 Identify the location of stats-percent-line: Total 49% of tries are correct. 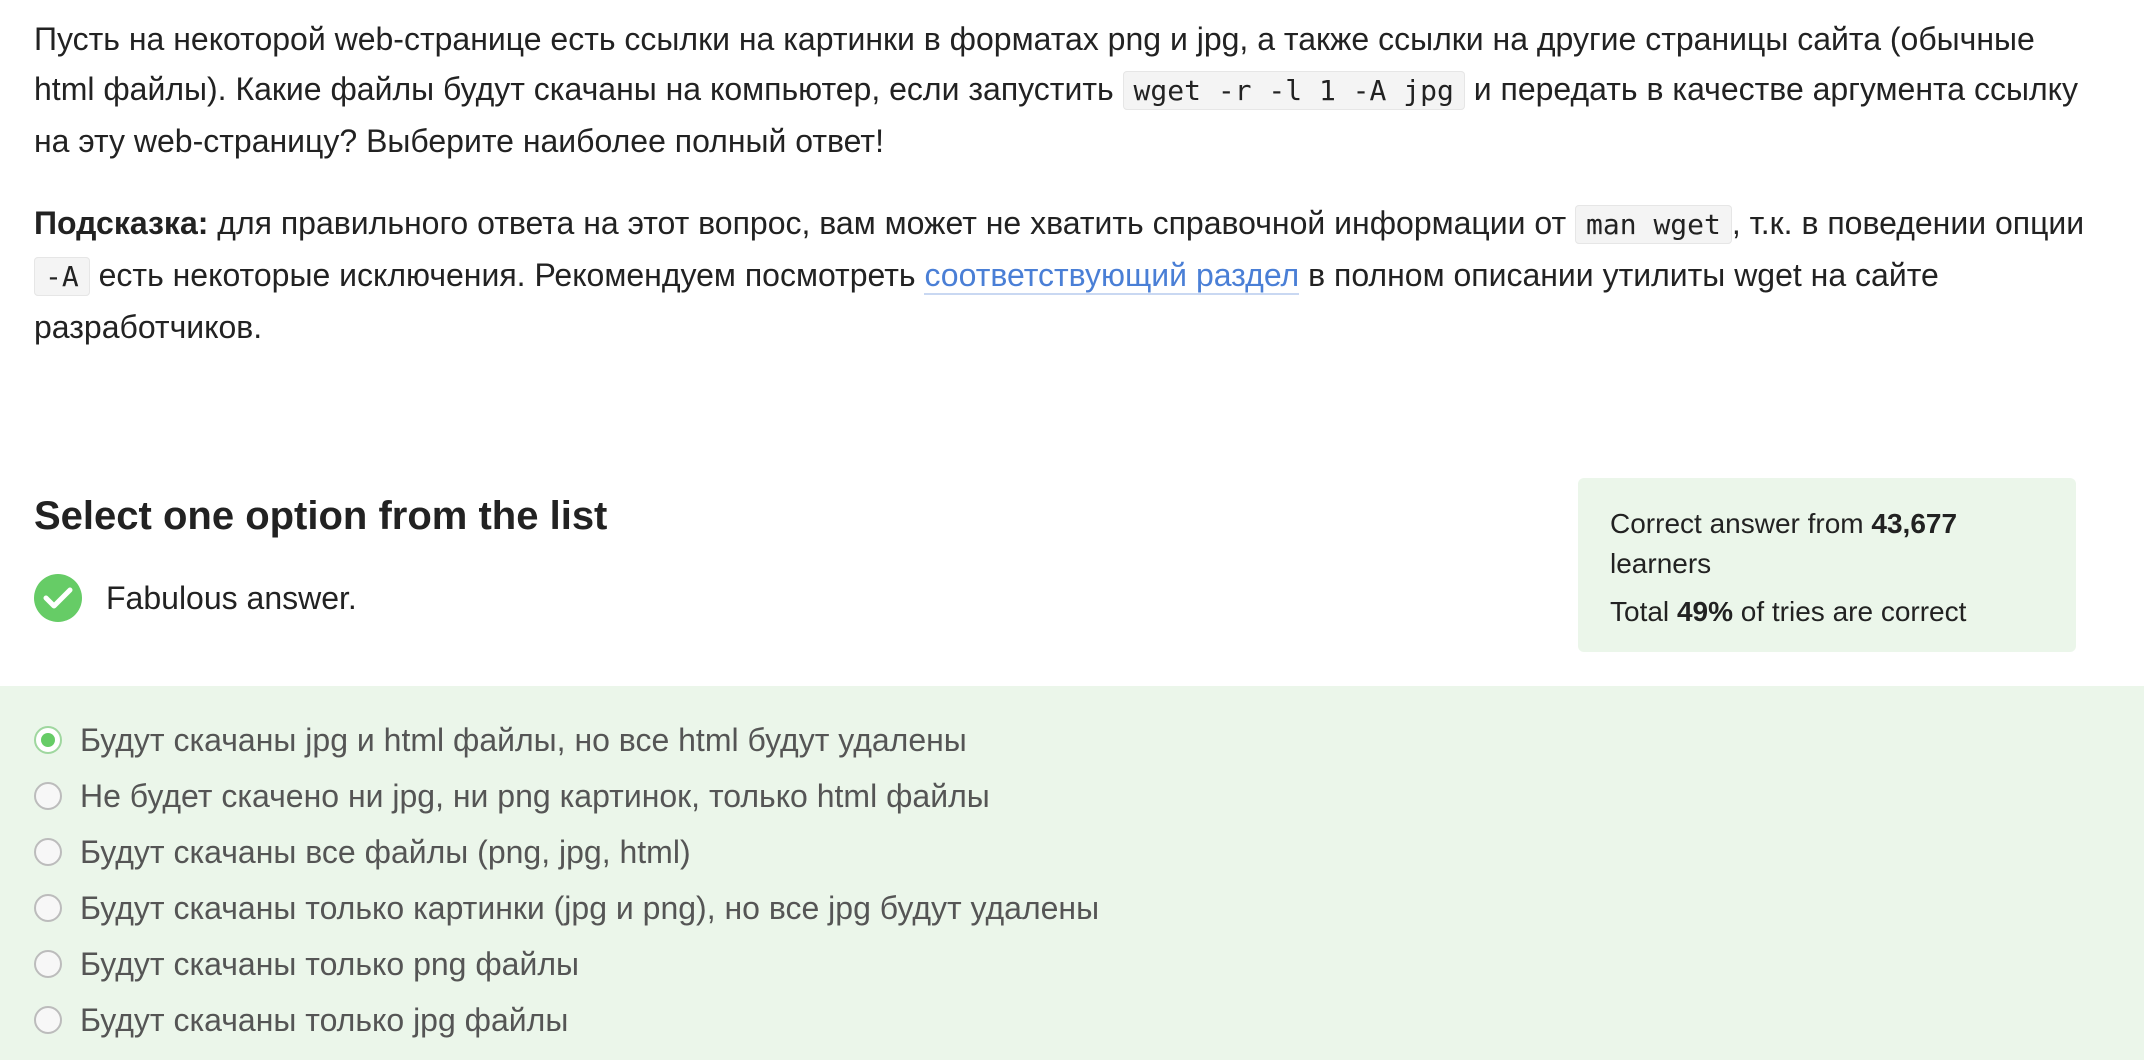
(1827, 612).